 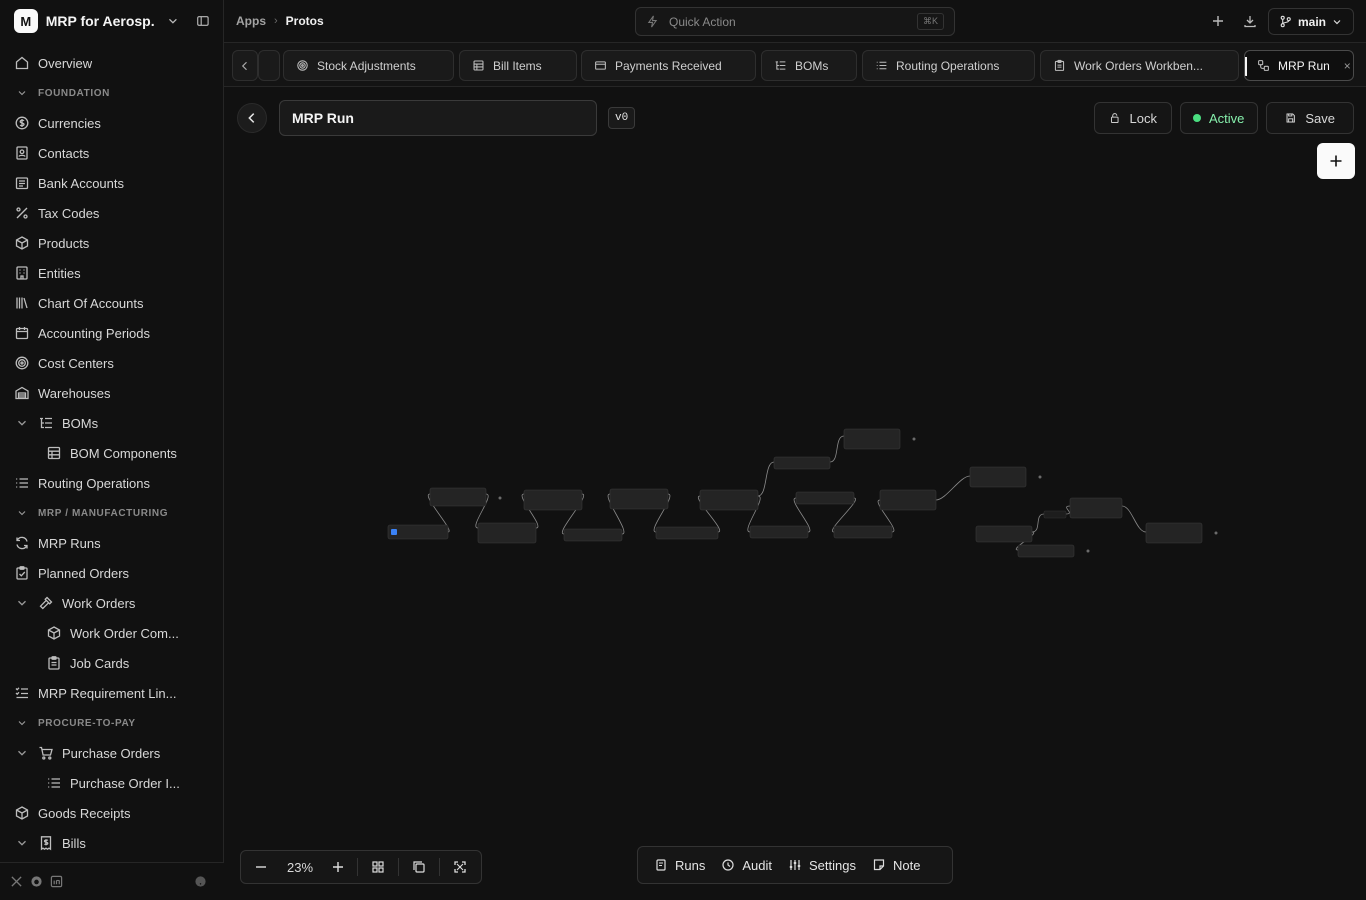 What do you see at coordinates (269, 65) in the screenshot?
I see `tab-hidden-partial` at bounding box center [269, 65].